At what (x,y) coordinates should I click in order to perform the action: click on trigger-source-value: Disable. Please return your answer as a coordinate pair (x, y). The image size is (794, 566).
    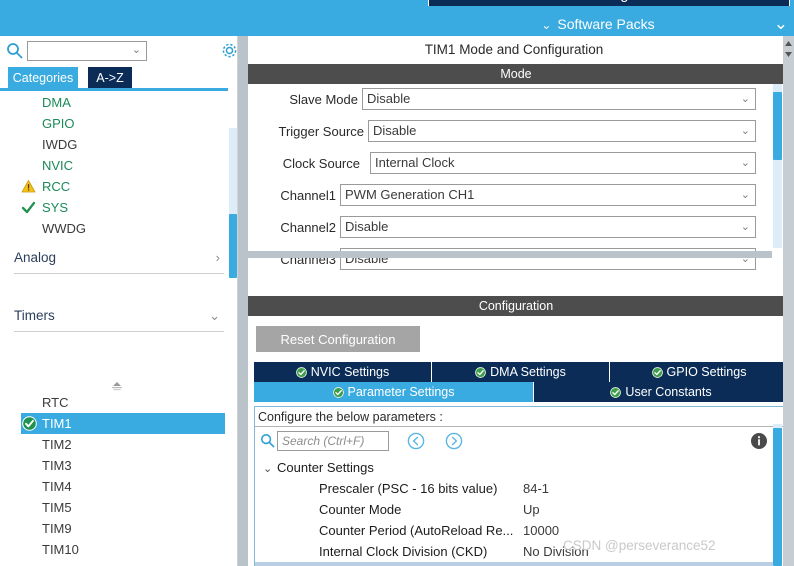
    Looking at the image, I should click on (395, 130).